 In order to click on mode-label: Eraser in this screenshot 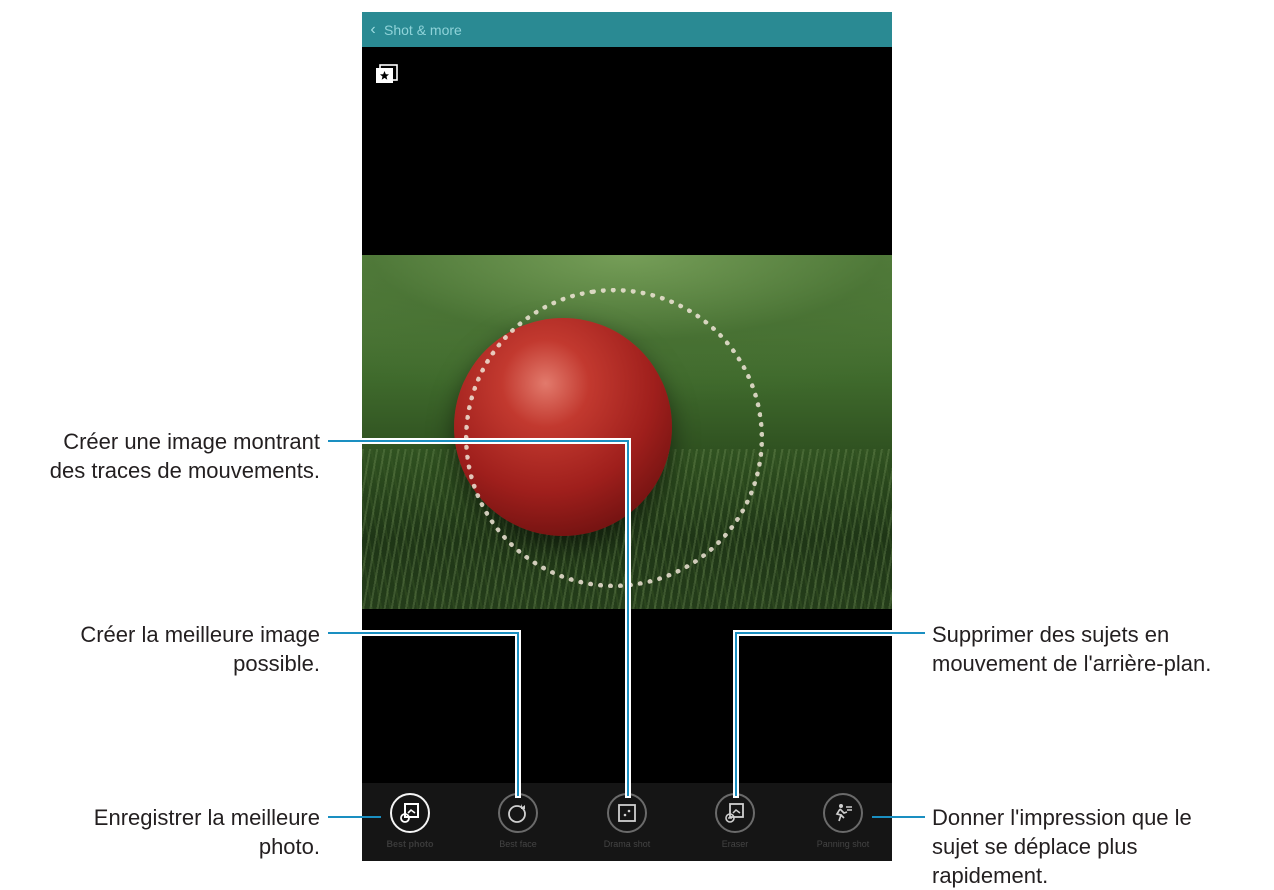, I will do `click(735, 844)`.